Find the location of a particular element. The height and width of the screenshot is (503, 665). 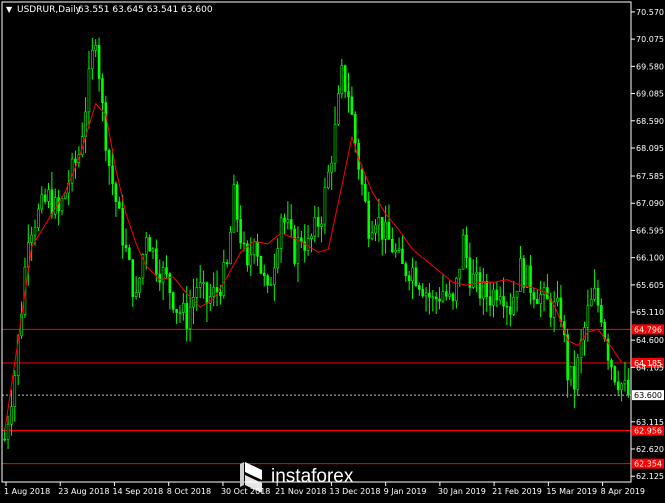

time-tick-label: 8 Apr 2019 is located at coordinates (623, 491).